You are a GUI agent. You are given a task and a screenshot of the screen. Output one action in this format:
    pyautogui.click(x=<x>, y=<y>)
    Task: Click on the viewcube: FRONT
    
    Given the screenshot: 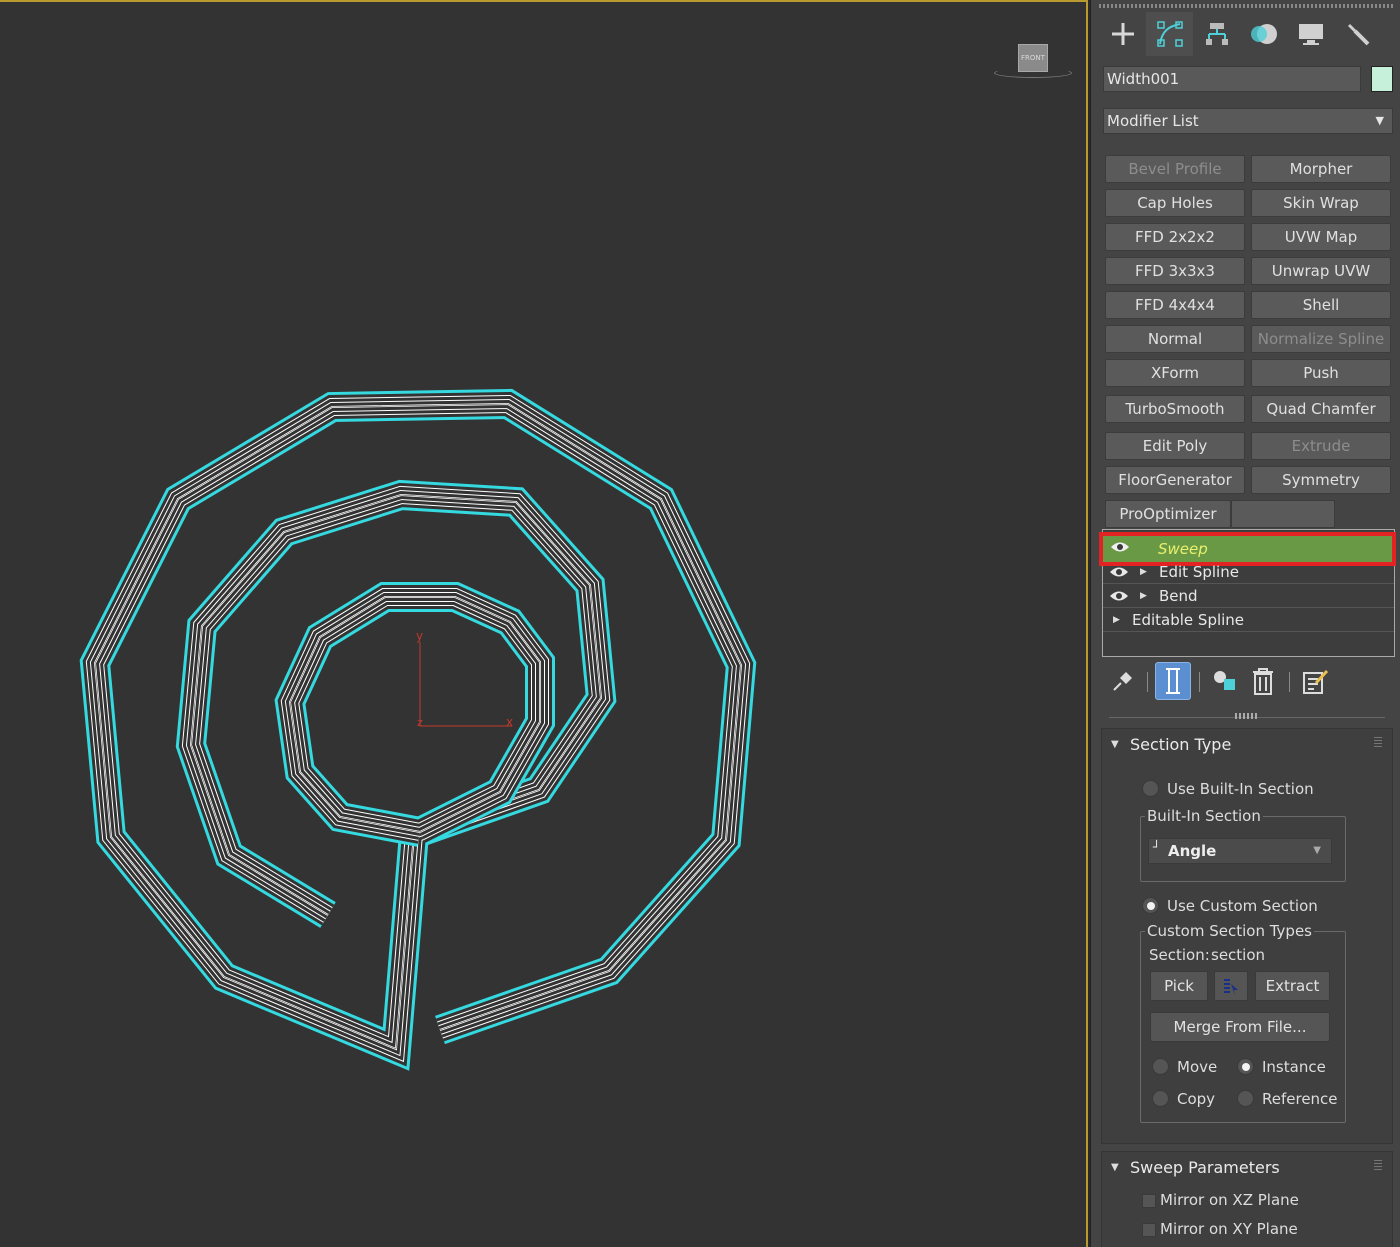 What is the action you would take?
    pyautogui.click(x=1034, y=60)
    